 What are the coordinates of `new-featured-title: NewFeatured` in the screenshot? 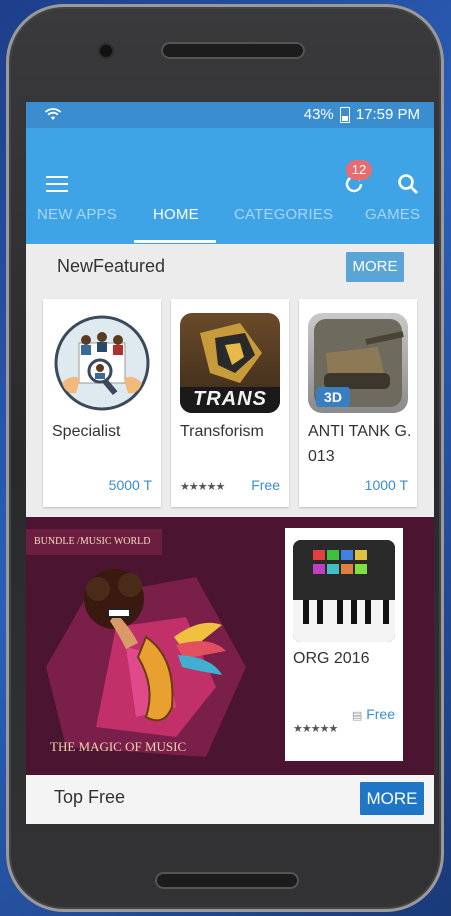 It's located at (111, 266).